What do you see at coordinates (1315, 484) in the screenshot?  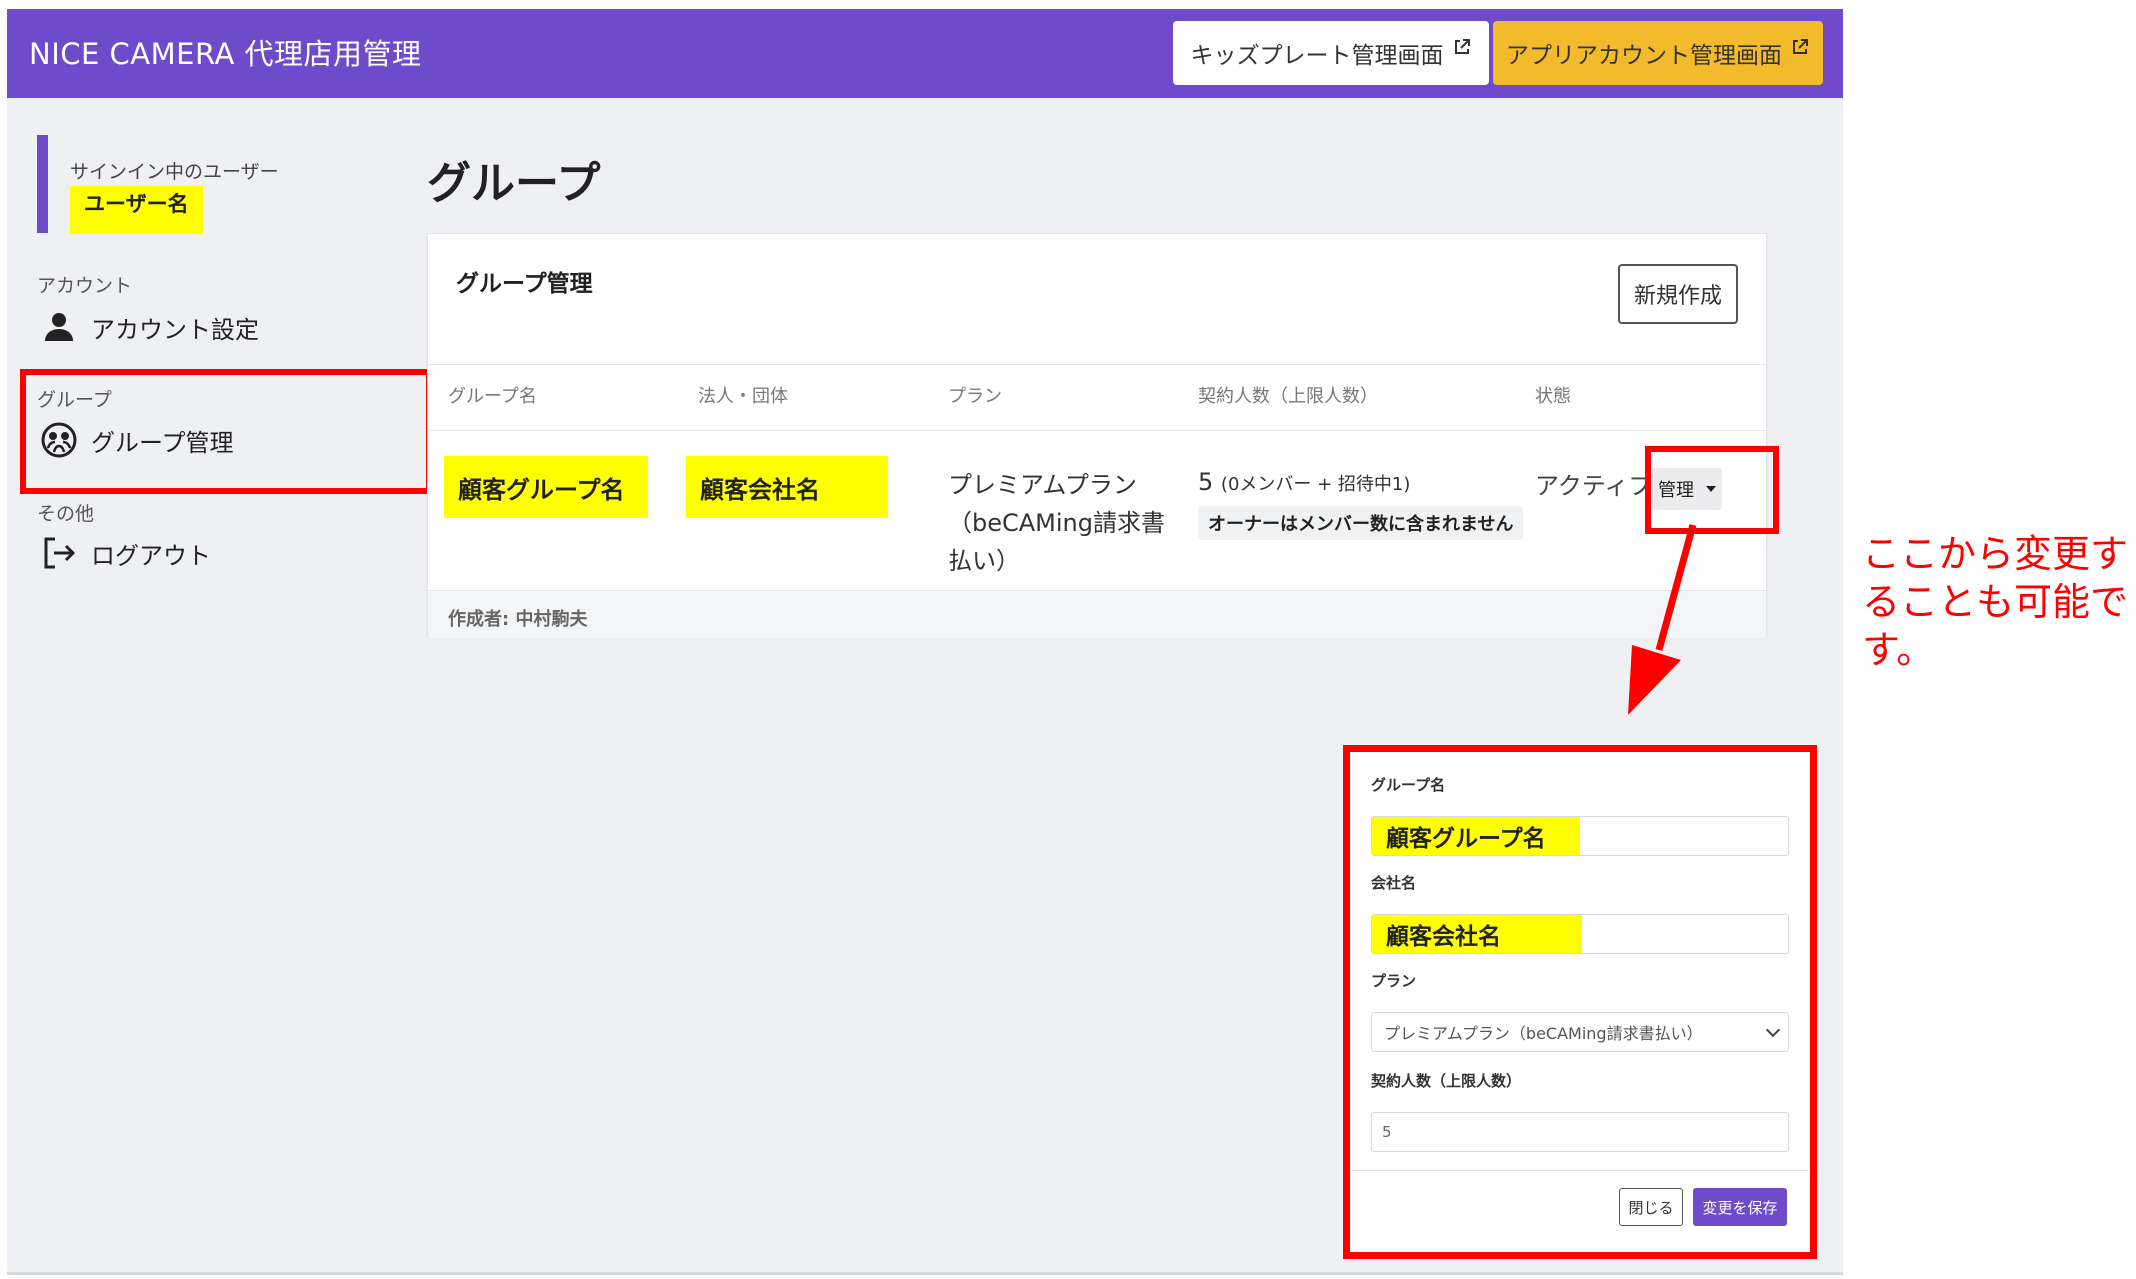 I see `count-detail: (0メンバー + 招待中1)` at bounding box center [1315, 484].